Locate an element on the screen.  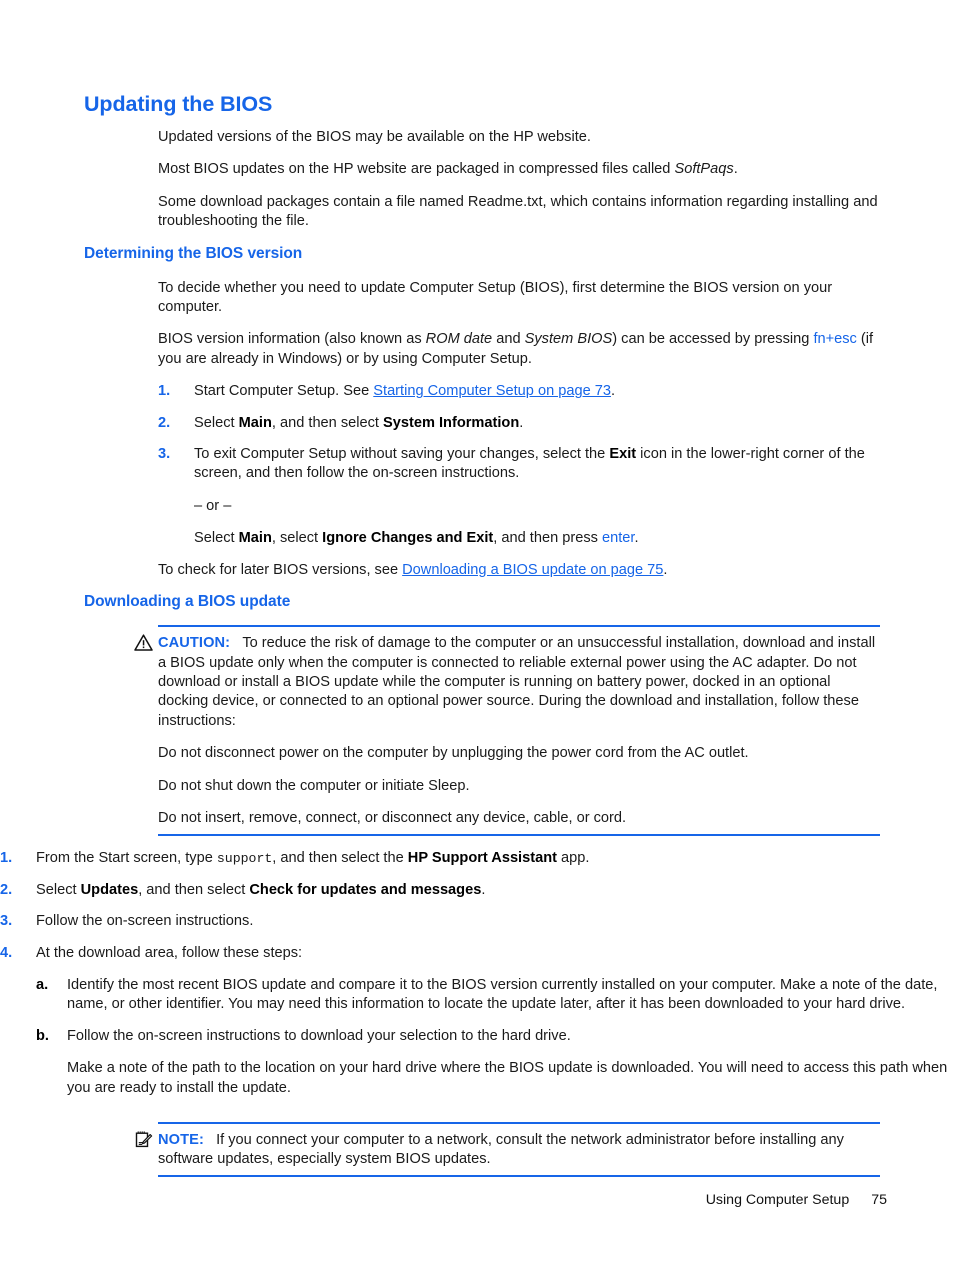
note-label: NOTE: is located at coordinates (181, 1140).